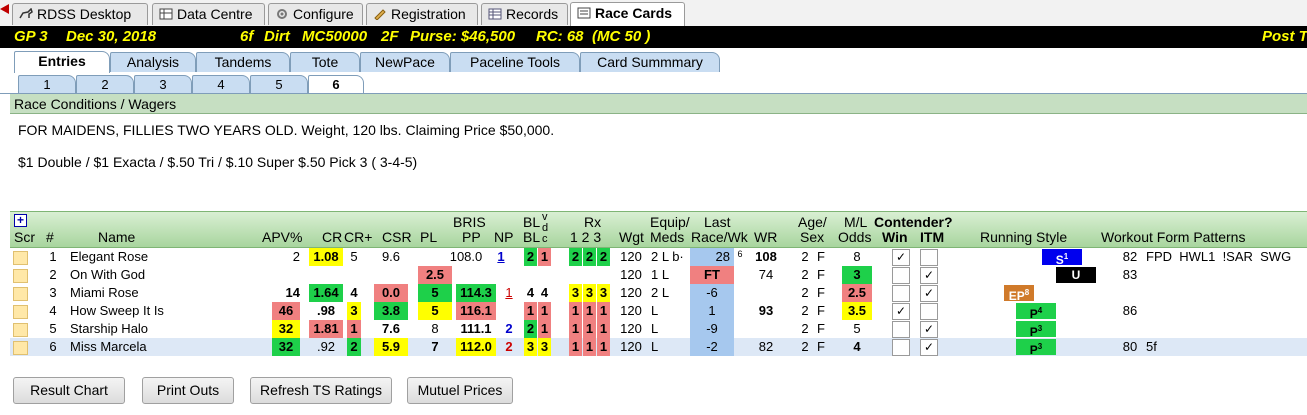 This screenshot has height=415, width=1307. I want to click on post-number: 6, so click(53, 346).